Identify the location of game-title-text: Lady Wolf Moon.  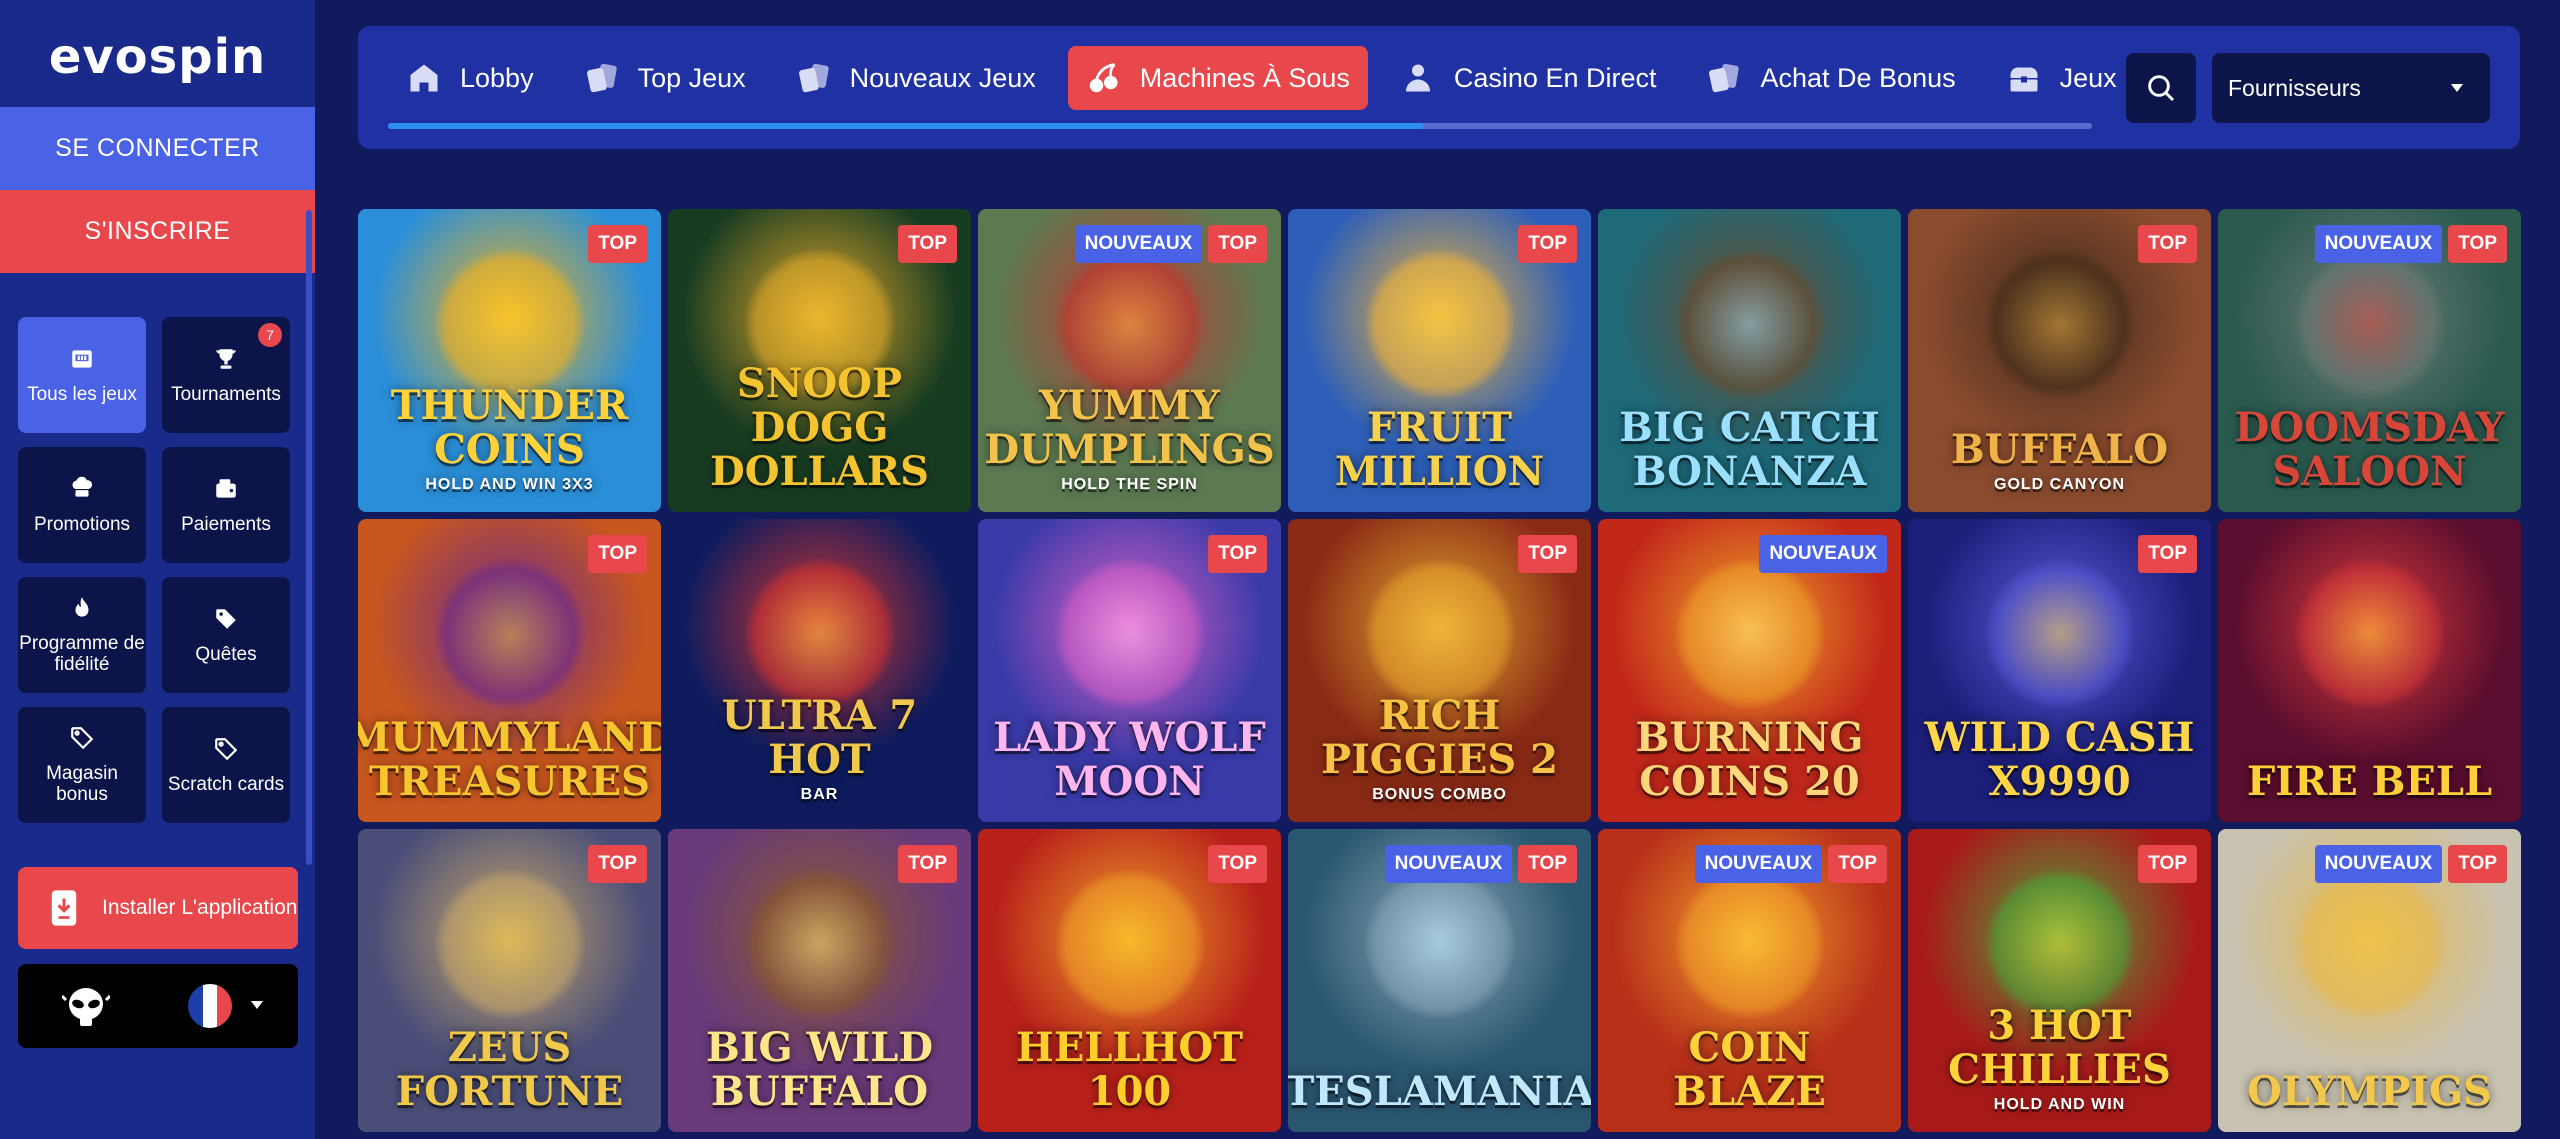
(1129, 759).